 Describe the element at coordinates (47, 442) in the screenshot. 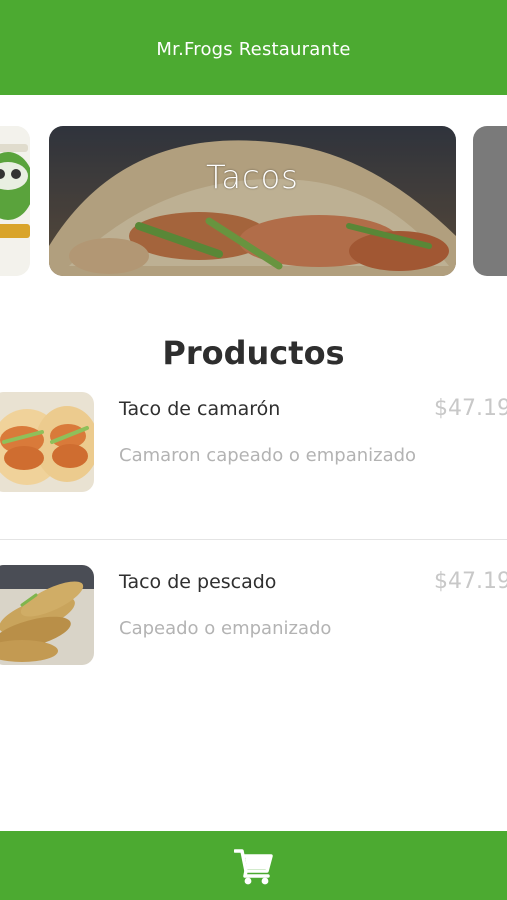

I see `product-image-shrimp-taco` at that location.